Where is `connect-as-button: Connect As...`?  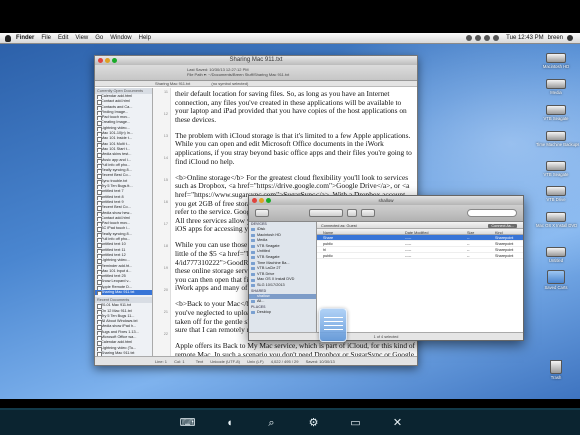
connect-as-button: Connect As... is located at coordinates (502, 225).